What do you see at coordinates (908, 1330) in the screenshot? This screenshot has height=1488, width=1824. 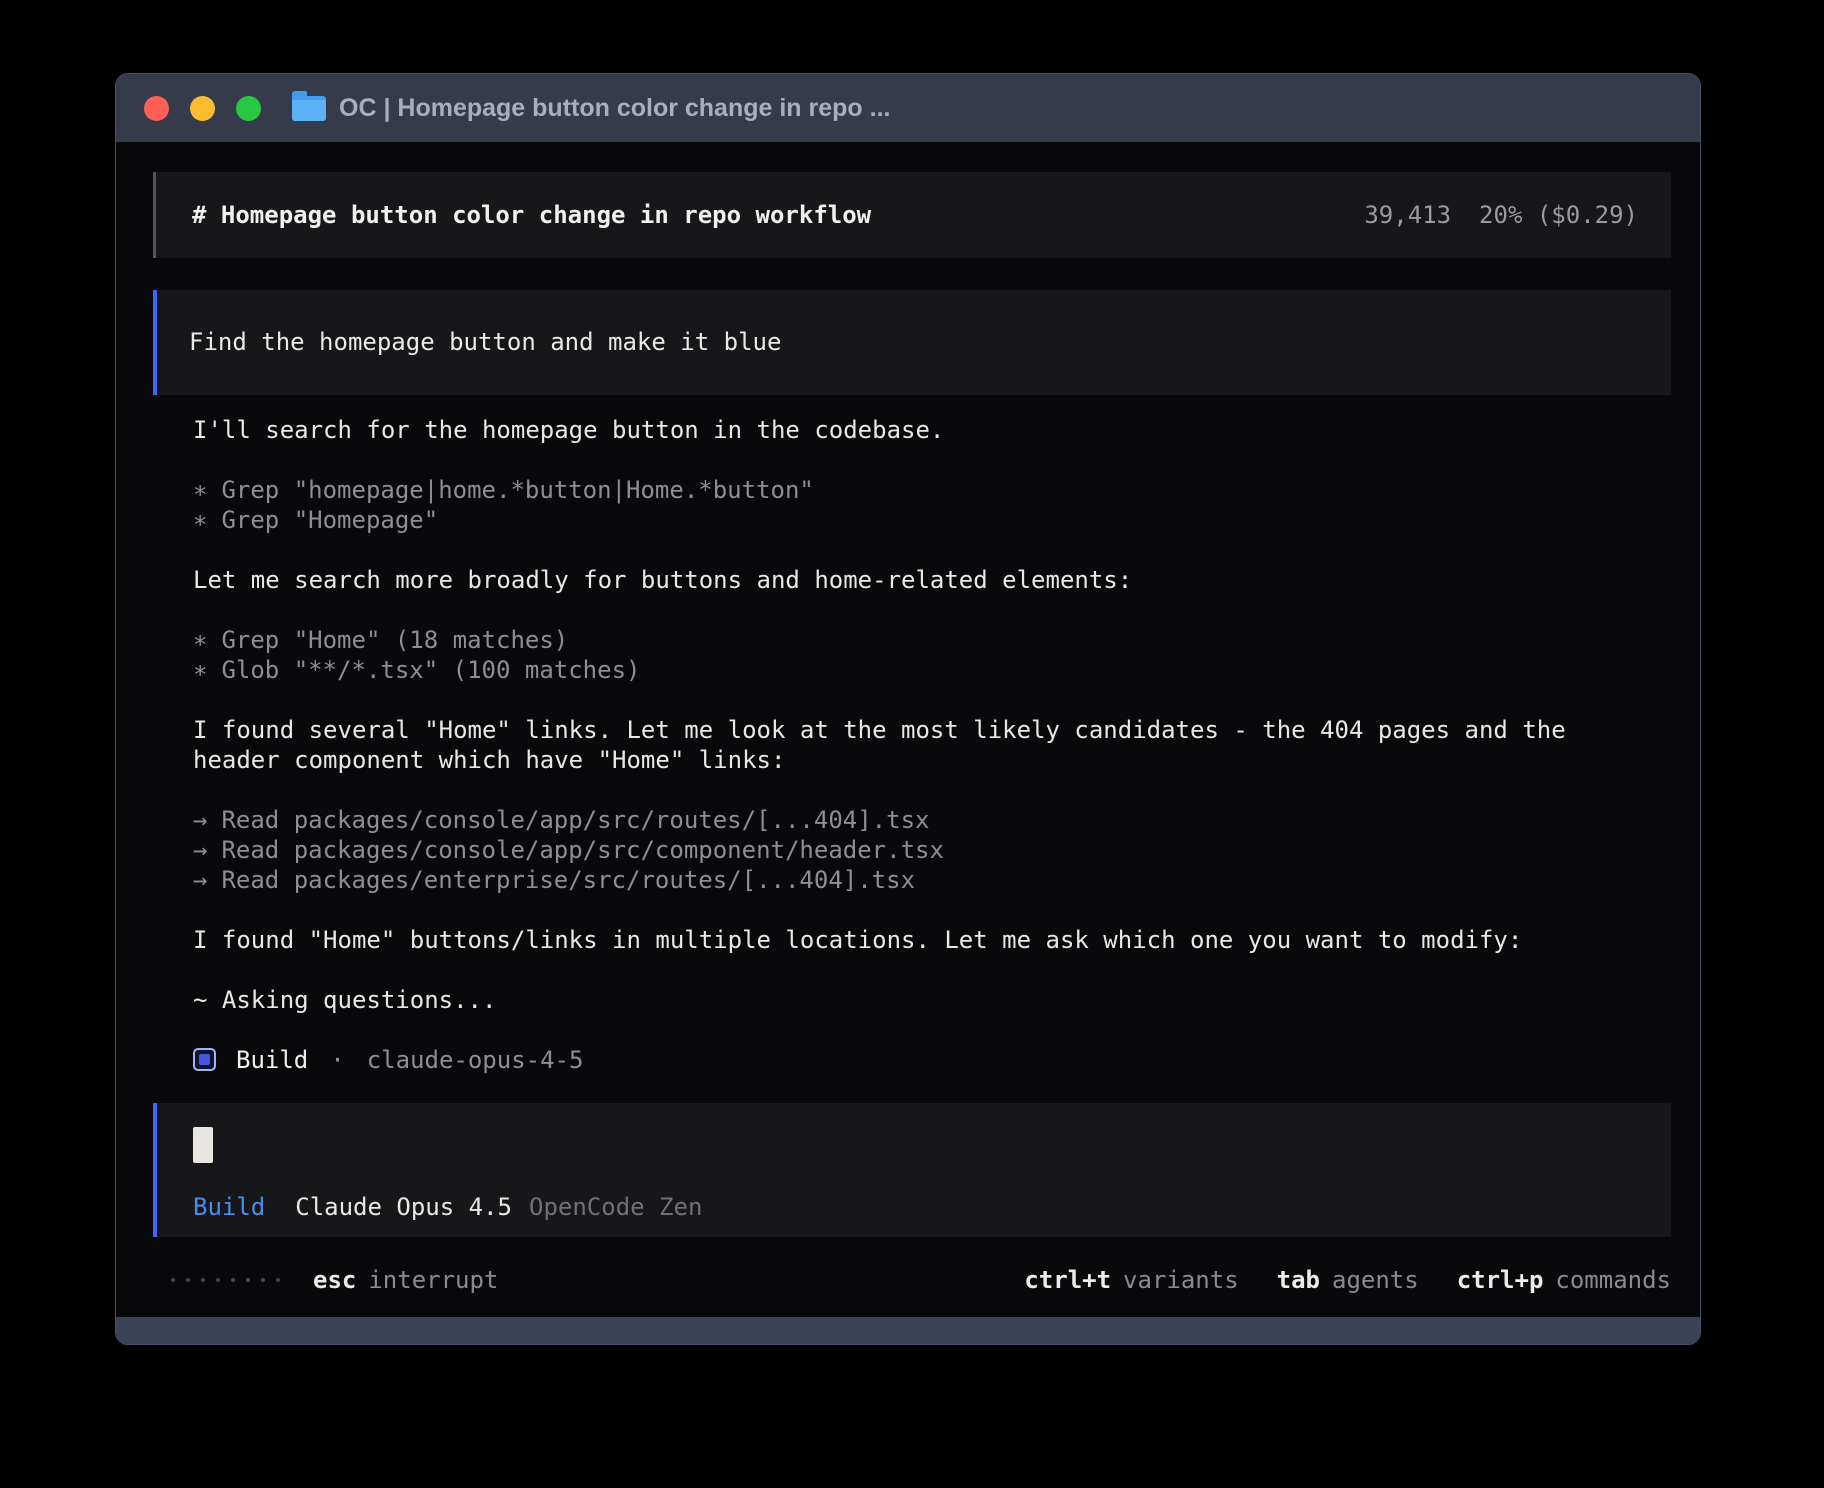 I see `window-bottom-chrome` at bounding box center [908, 1330].